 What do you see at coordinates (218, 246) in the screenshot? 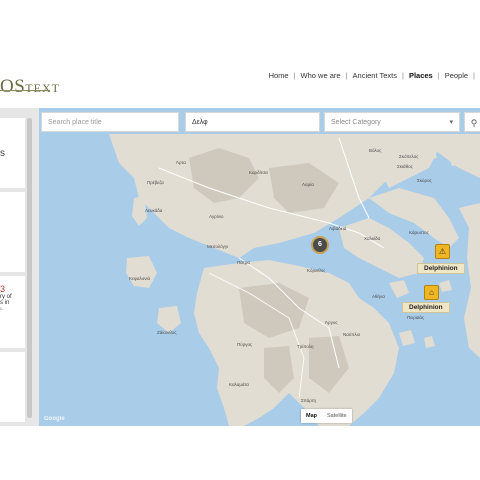
I see `map-label-messolonghi: Μεσολόγγι` at bounding box center [218, 246].